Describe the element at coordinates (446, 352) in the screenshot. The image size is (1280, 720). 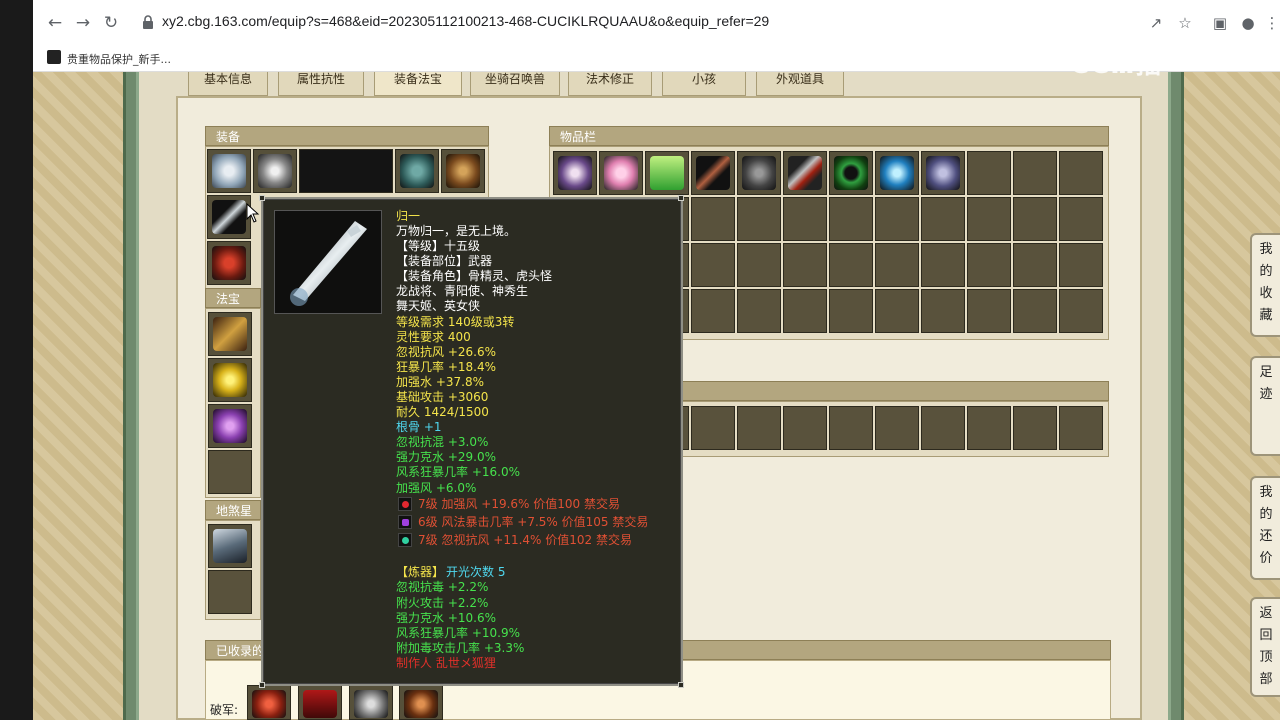
I see `tooltip-attr: 忽视抗风 +26.6%` at that location.